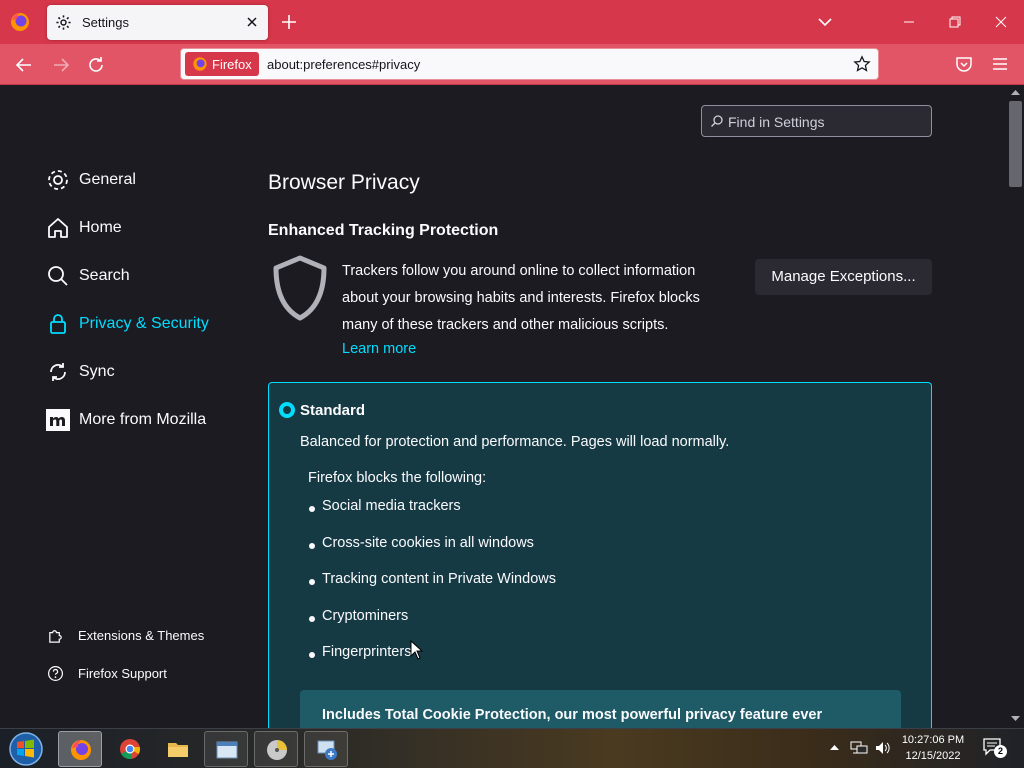 The height and width of the screenshot is (768, 1024). Describe the element at coordinates (96, 65) in the screenshot. I see `reload-icon` at that location.